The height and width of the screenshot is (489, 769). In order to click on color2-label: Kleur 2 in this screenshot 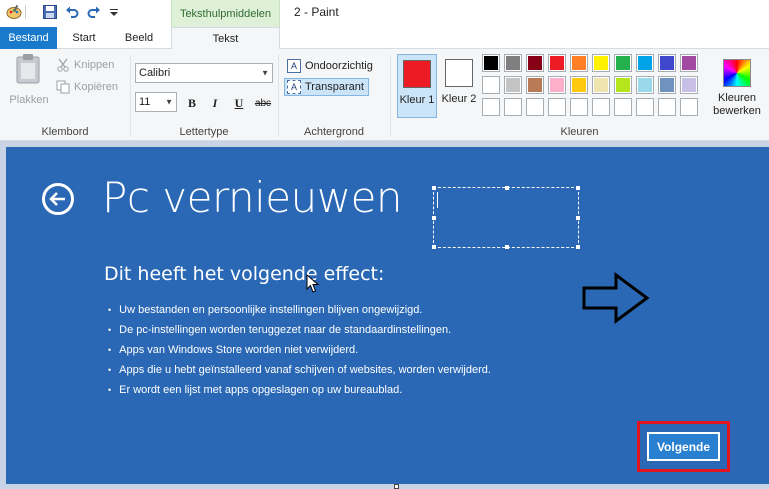, I will do `click(459, 99)`.